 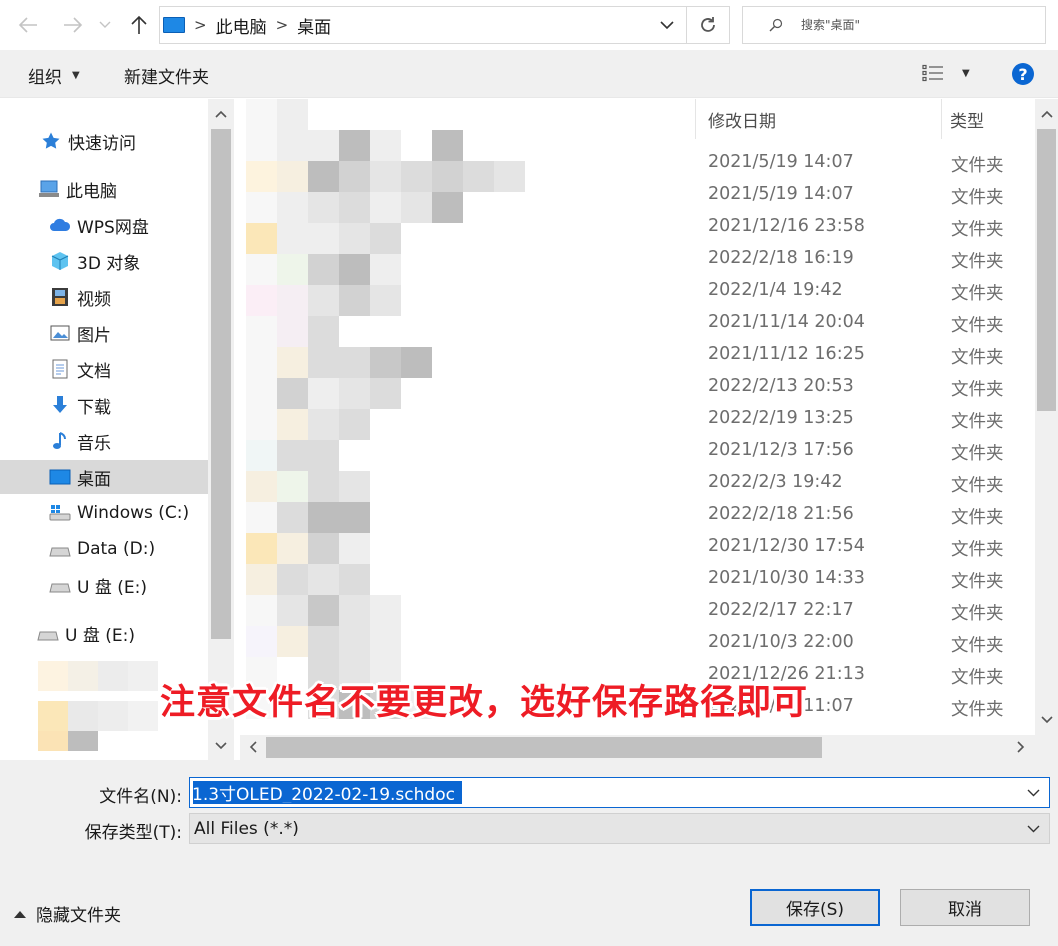 What do you see at coordinates (105, 25) in the screenshot?
I see `recent-locations-button` at bounding box center [105, 25].